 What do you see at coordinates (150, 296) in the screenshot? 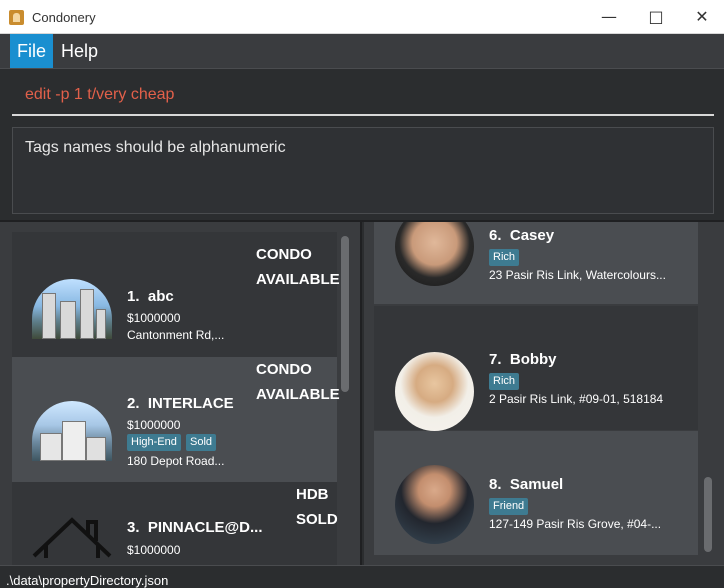
I see `property-name: 1. abc` at bounding box center [150, 296].